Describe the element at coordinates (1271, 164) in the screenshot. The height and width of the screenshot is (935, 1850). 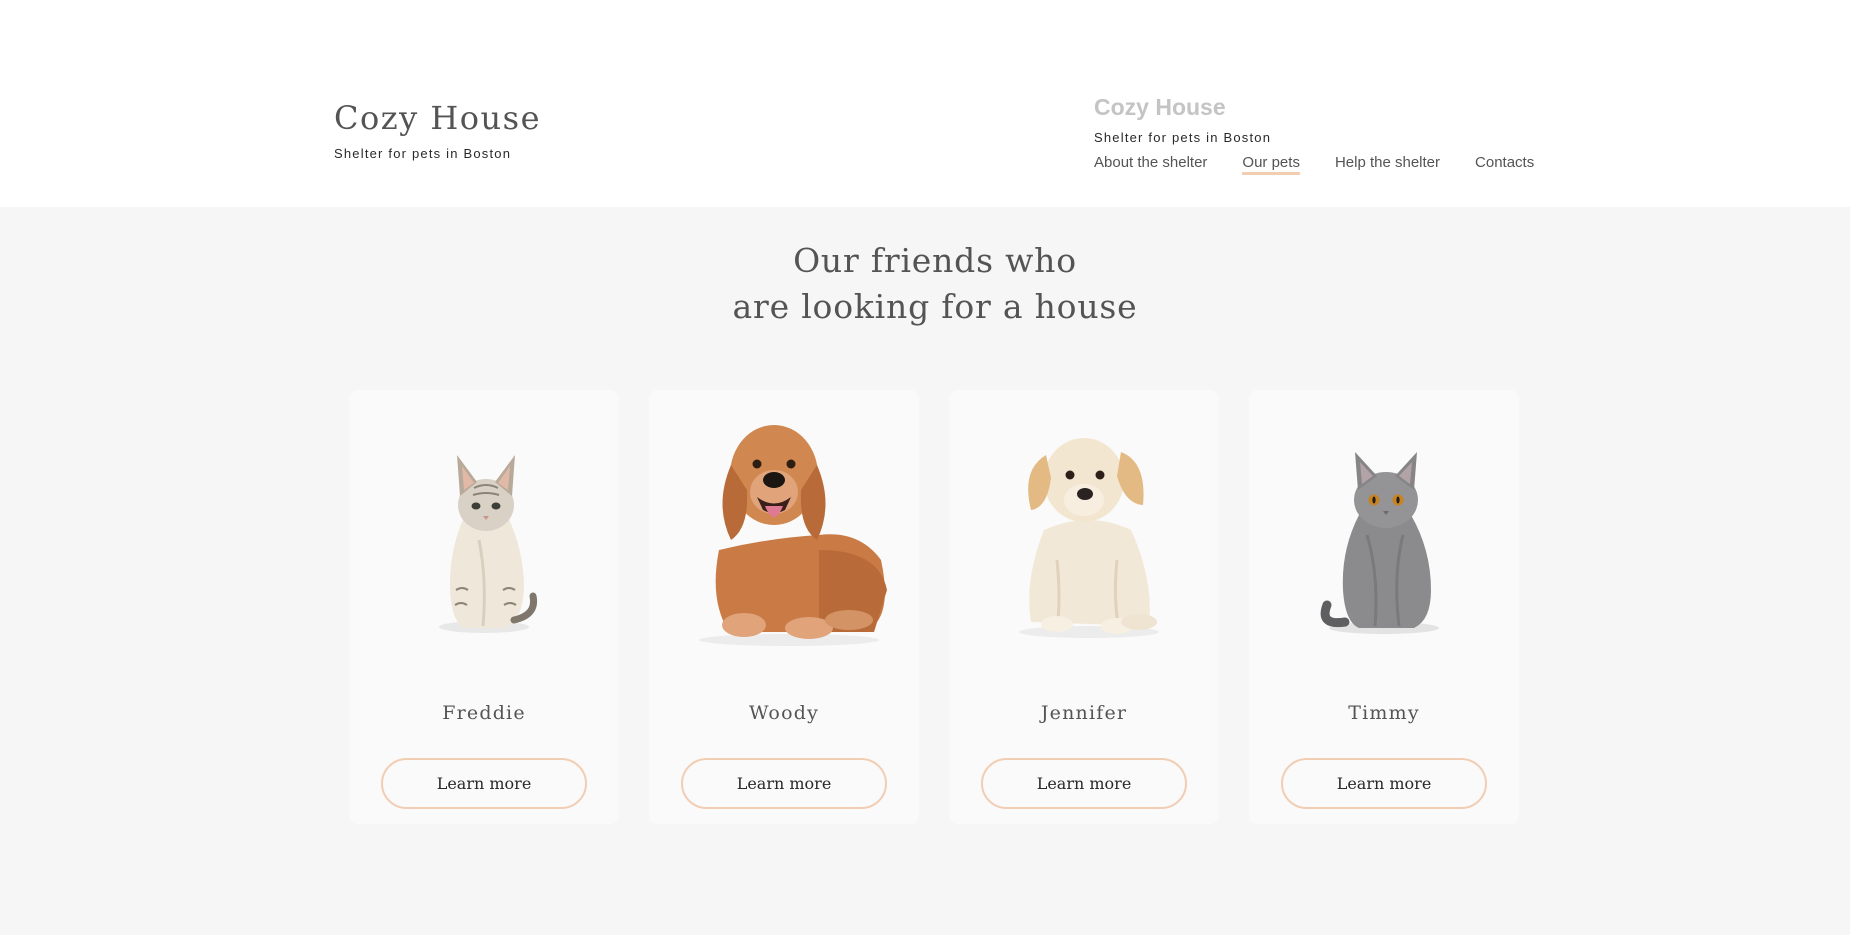
I see `nav-item-our-pets: Our pets` at that location.